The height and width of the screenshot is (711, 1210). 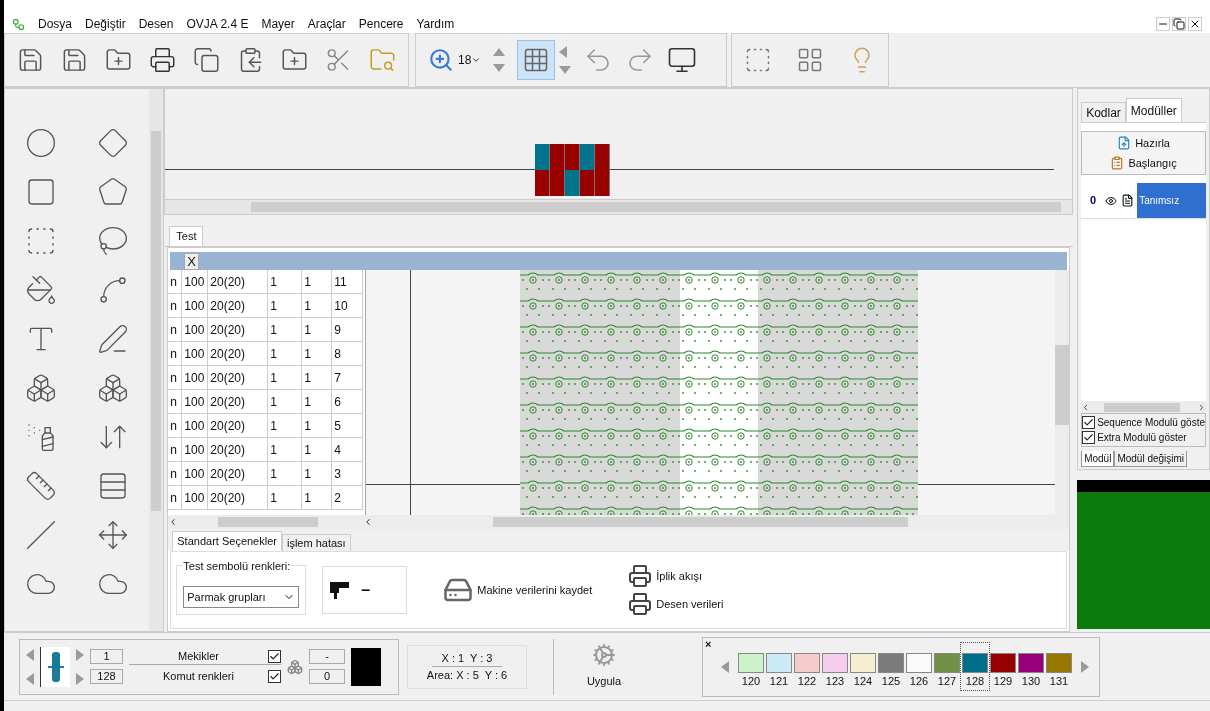 I want to click on dropdown: Parmak grupları, so click(x=241, y=597).